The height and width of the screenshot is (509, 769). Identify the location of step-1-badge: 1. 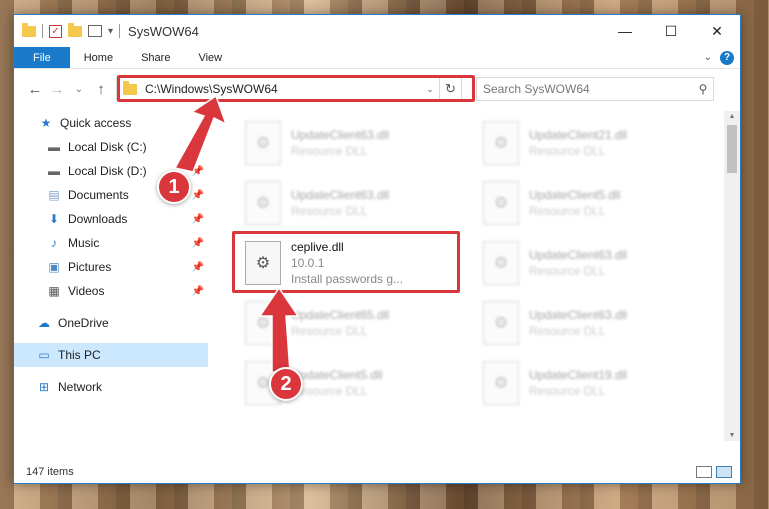
(174, 187).